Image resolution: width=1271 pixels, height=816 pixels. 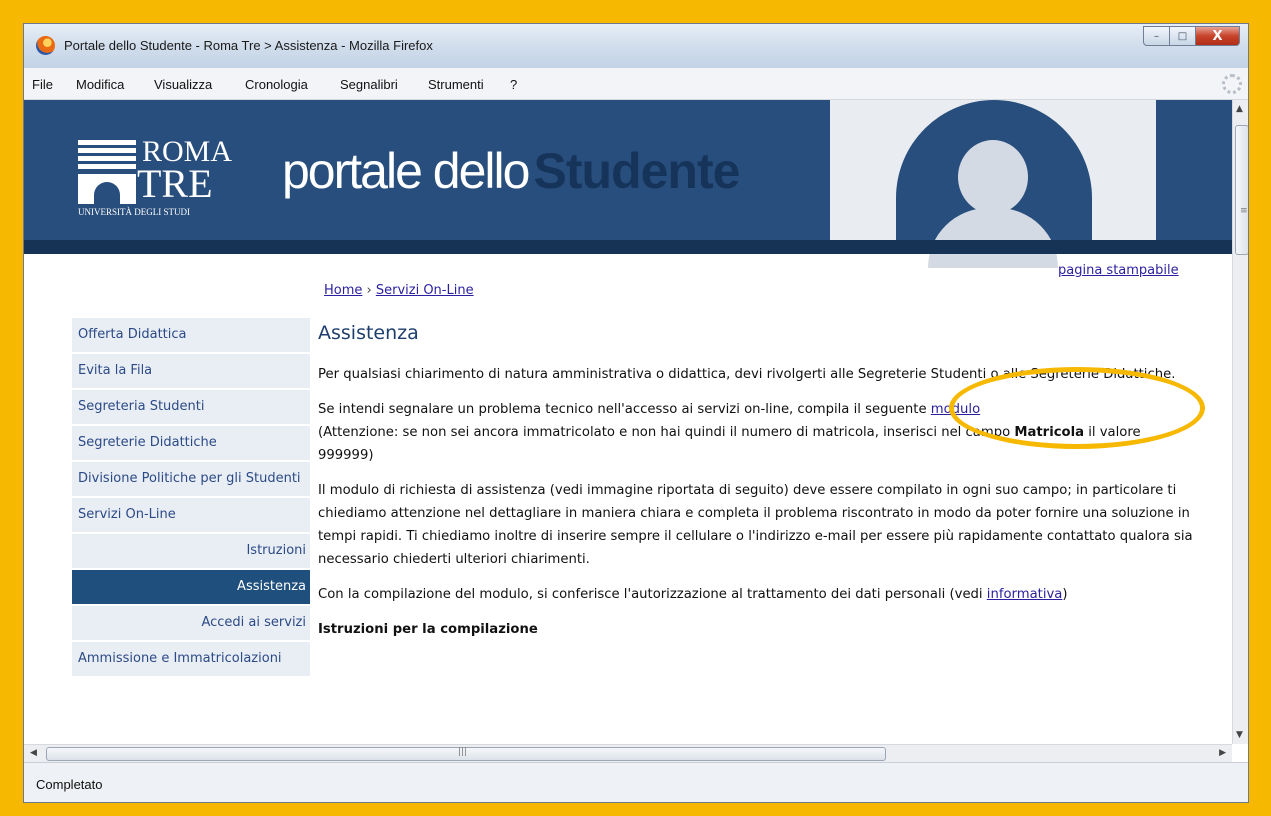 I want to click on vertical-scrollbar: ▲ ≡ ▼, so click(x=1240, y=422).